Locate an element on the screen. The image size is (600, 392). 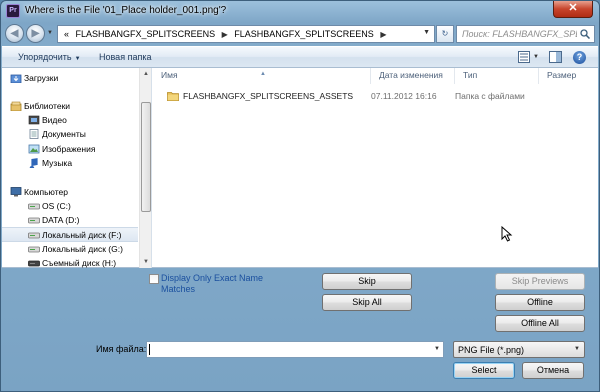
back-arrow-icon: ◀ is located at coordinates (14, 33).